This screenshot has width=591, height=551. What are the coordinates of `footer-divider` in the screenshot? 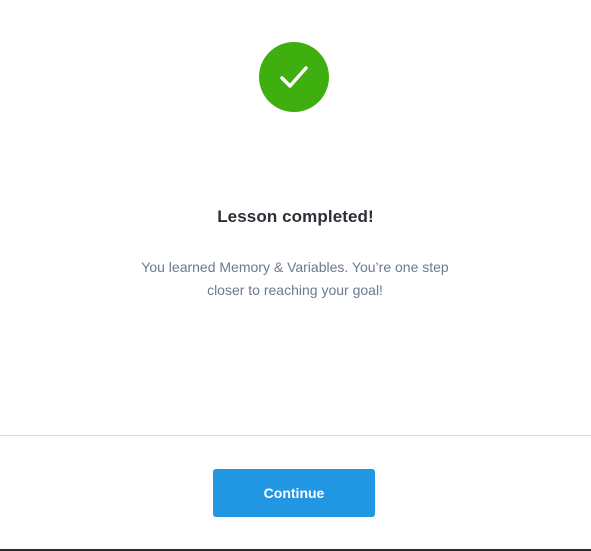 It's located at (295, 435).